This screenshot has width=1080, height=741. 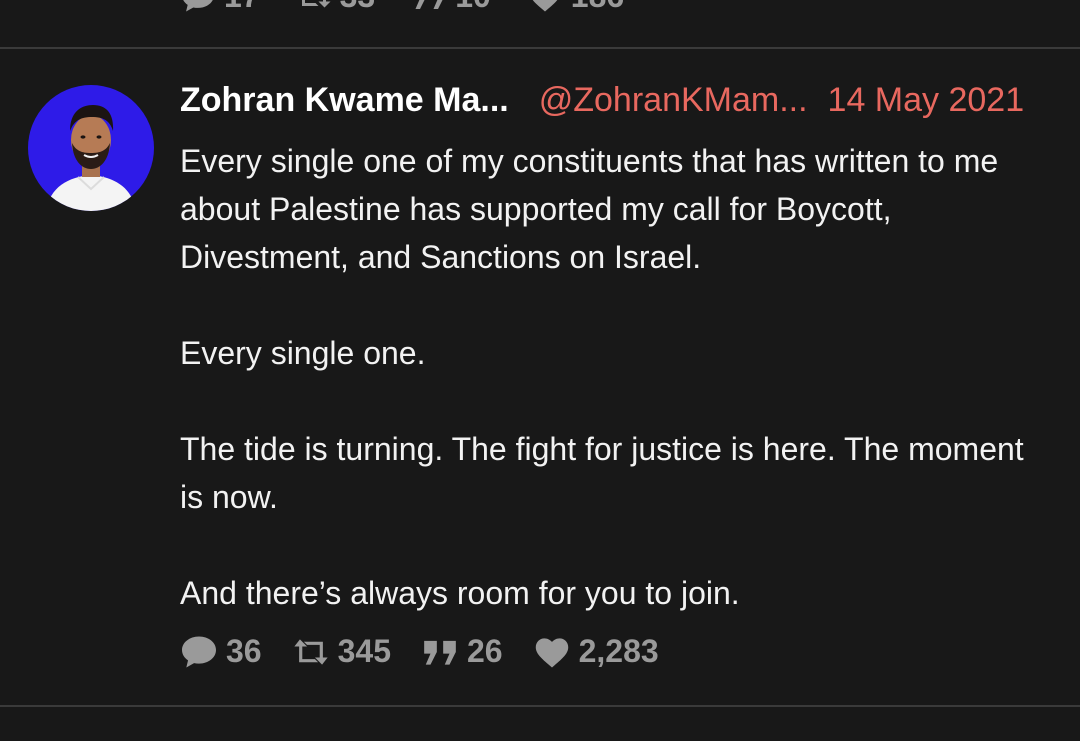 I want to click on previous-like-stat: 186, so click(x=575, y=7).